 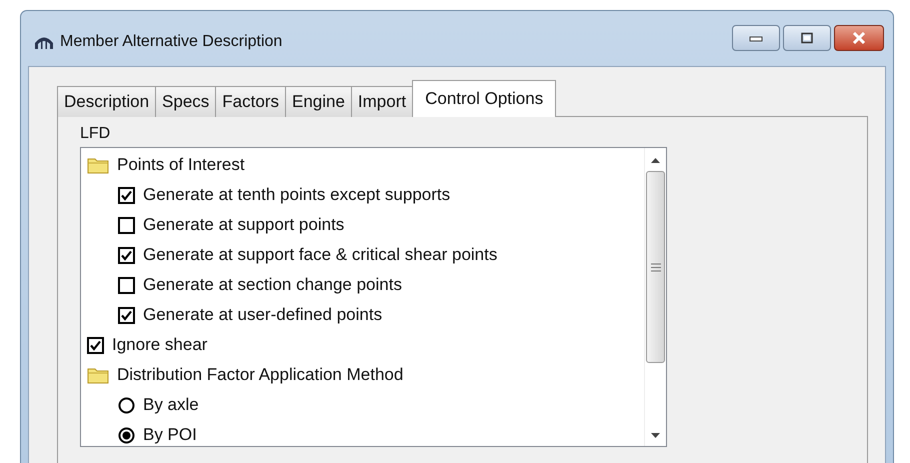 What do you see at coordinates (272, 285) in the screenshot?
I see `option-label: Generate at section change points` at bounding box center [272, 285].